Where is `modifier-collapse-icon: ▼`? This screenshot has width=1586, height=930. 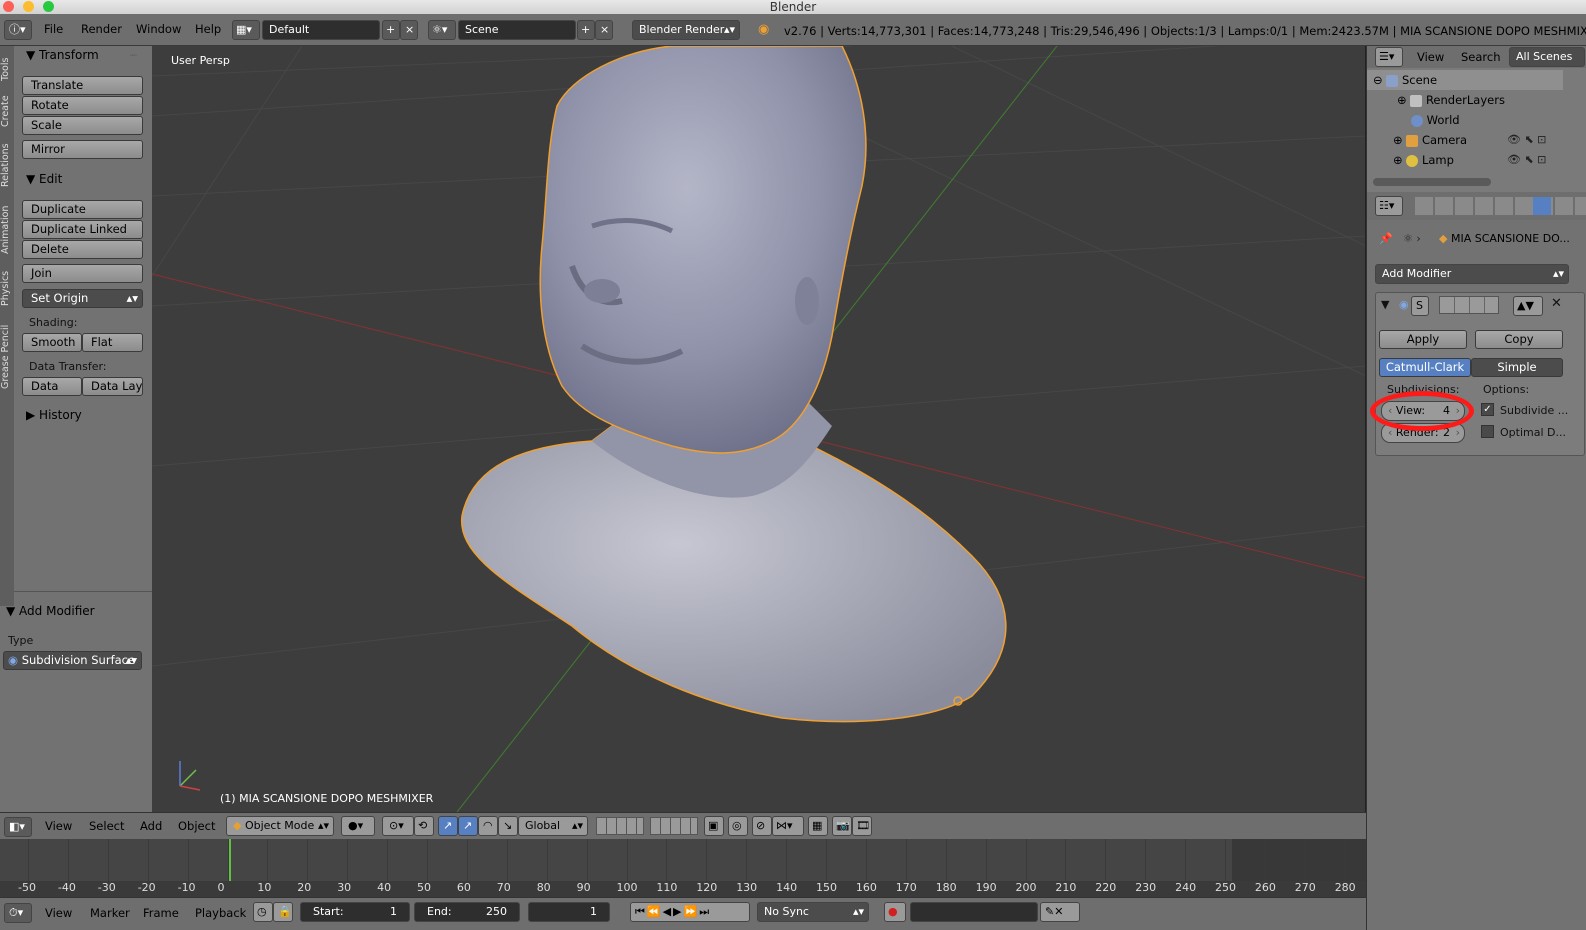 modifier-collapse-icon: ▼ is located at coordinates (1385, 304).